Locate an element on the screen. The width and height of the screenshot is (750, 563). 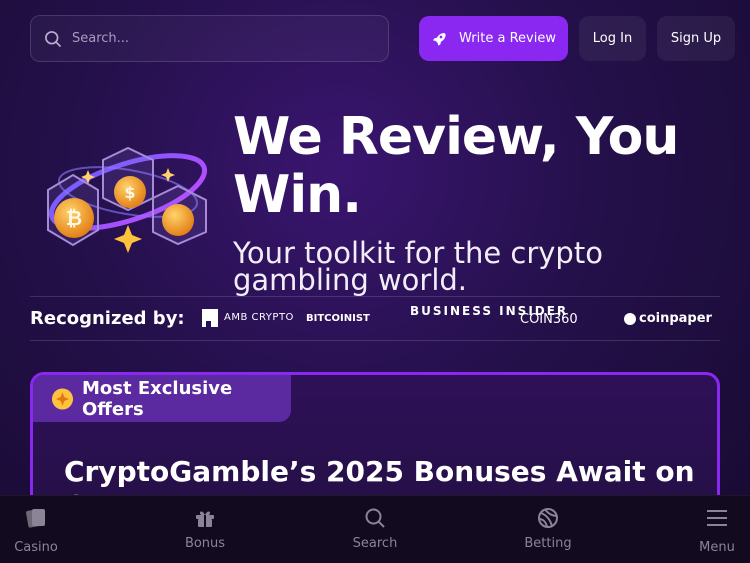
hero-title: We Review, You Win. is located at coordinates (456, 166).